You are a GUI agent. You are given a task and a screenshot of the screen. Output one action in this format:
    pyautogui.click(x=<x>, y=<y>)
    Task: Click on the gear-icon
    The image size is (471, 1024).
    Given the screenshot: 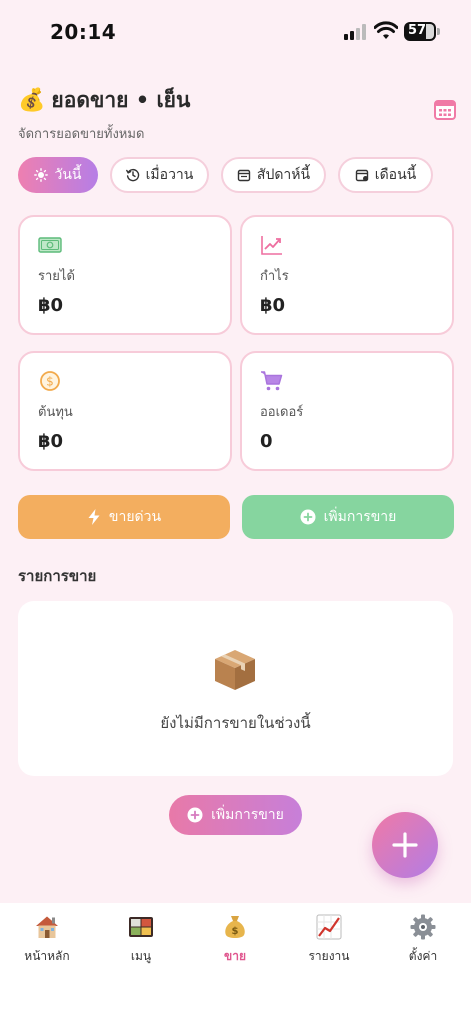 What is the action you would take?
    pyautogui.click(x=423, y=927)
    